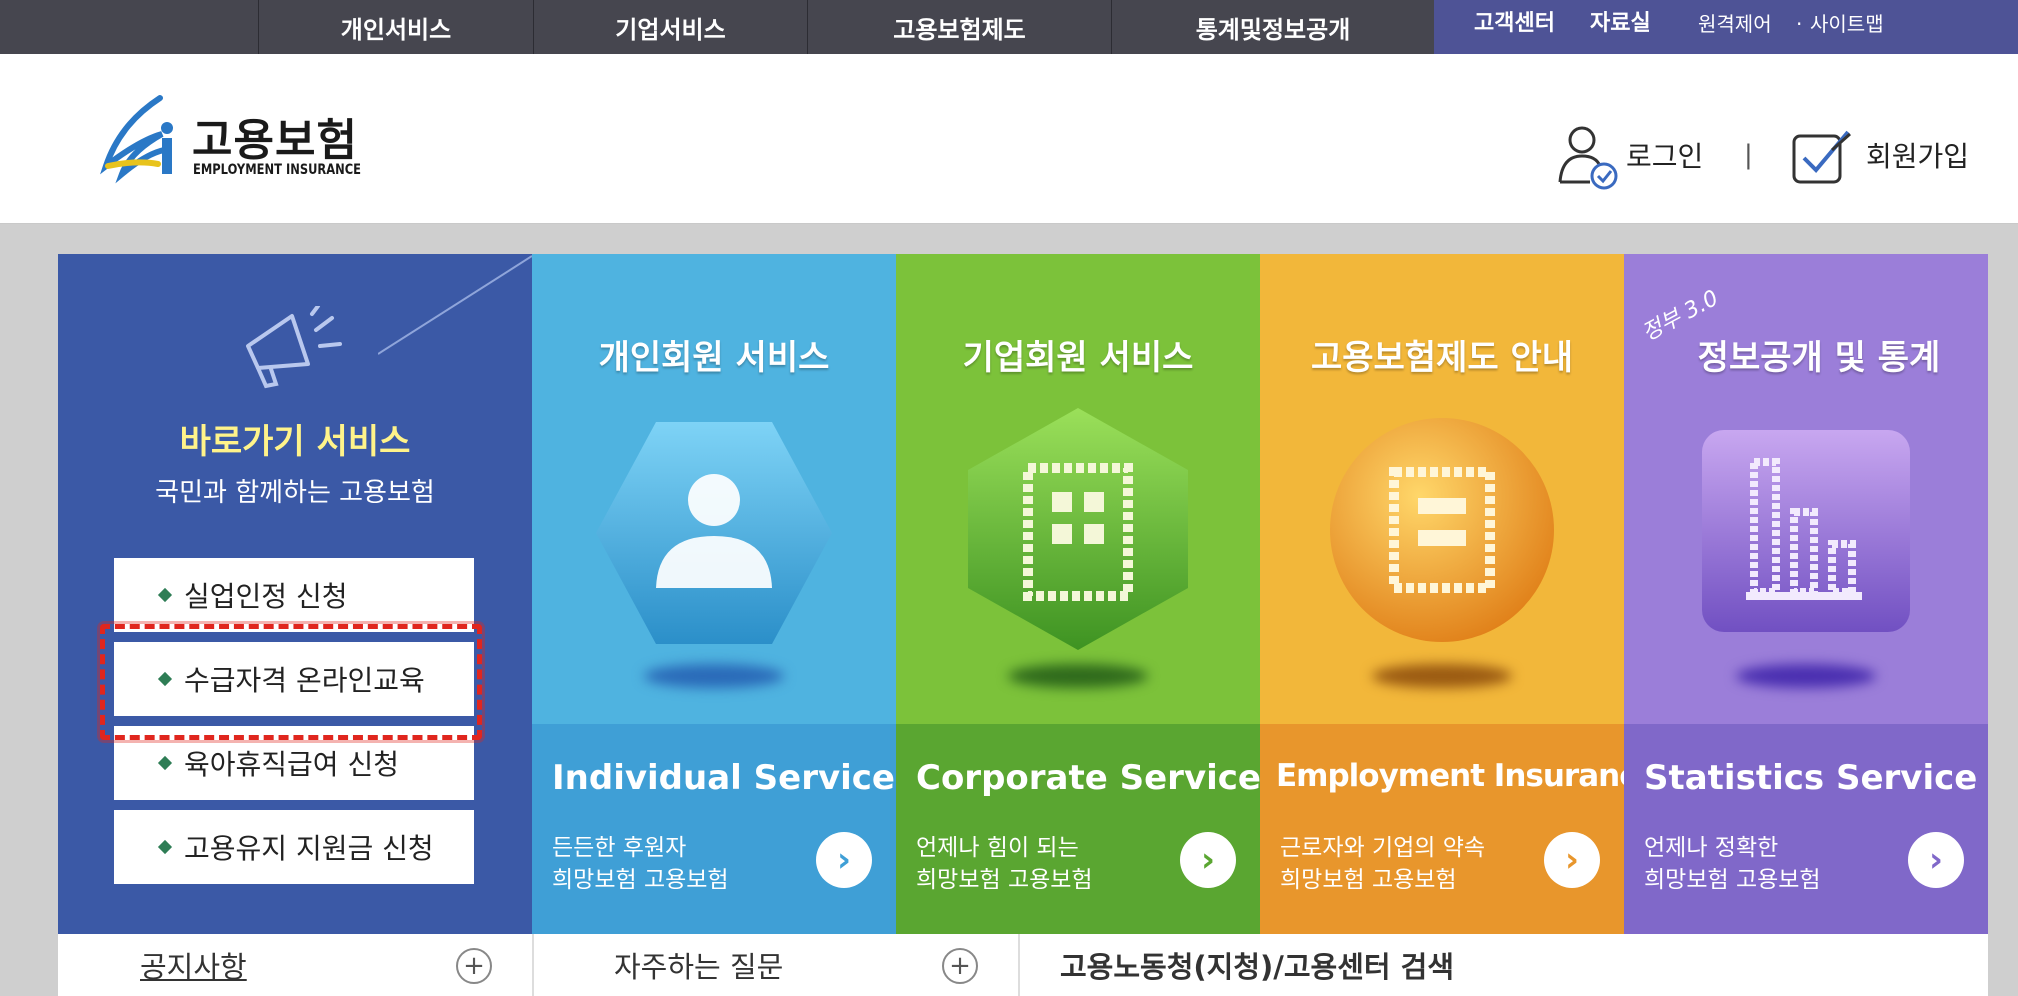 The width and height of the screenshot is (2018, 996). I want to click on panel-desc-line1: 언제나 정확한, so click(1711, 848).